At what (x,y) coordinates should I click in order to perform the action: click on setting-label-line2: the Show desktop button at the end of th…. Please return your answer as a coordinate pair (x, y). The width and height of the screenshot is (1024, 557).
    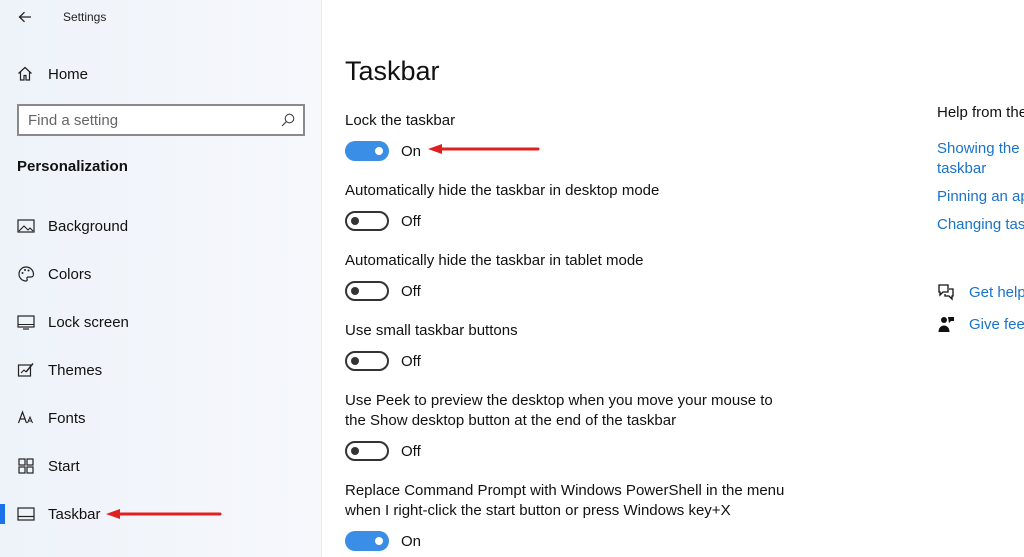
    Looking at the image, I should click on (511, 420).